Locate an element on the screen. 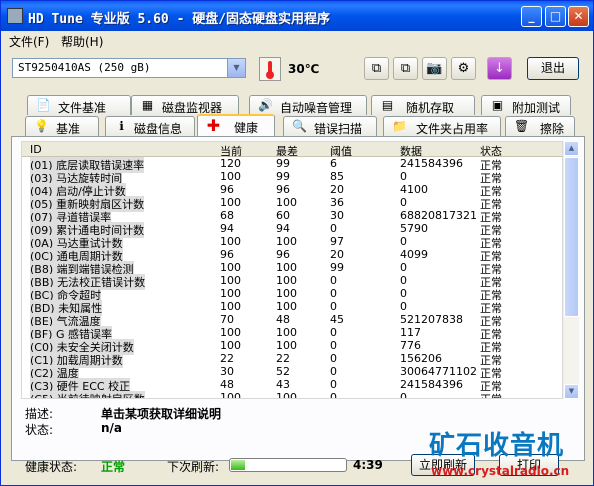 Image resolution: width=594 pixels, height=486 pixels. refresh-progress-fill is located at coordinates (238, 465).